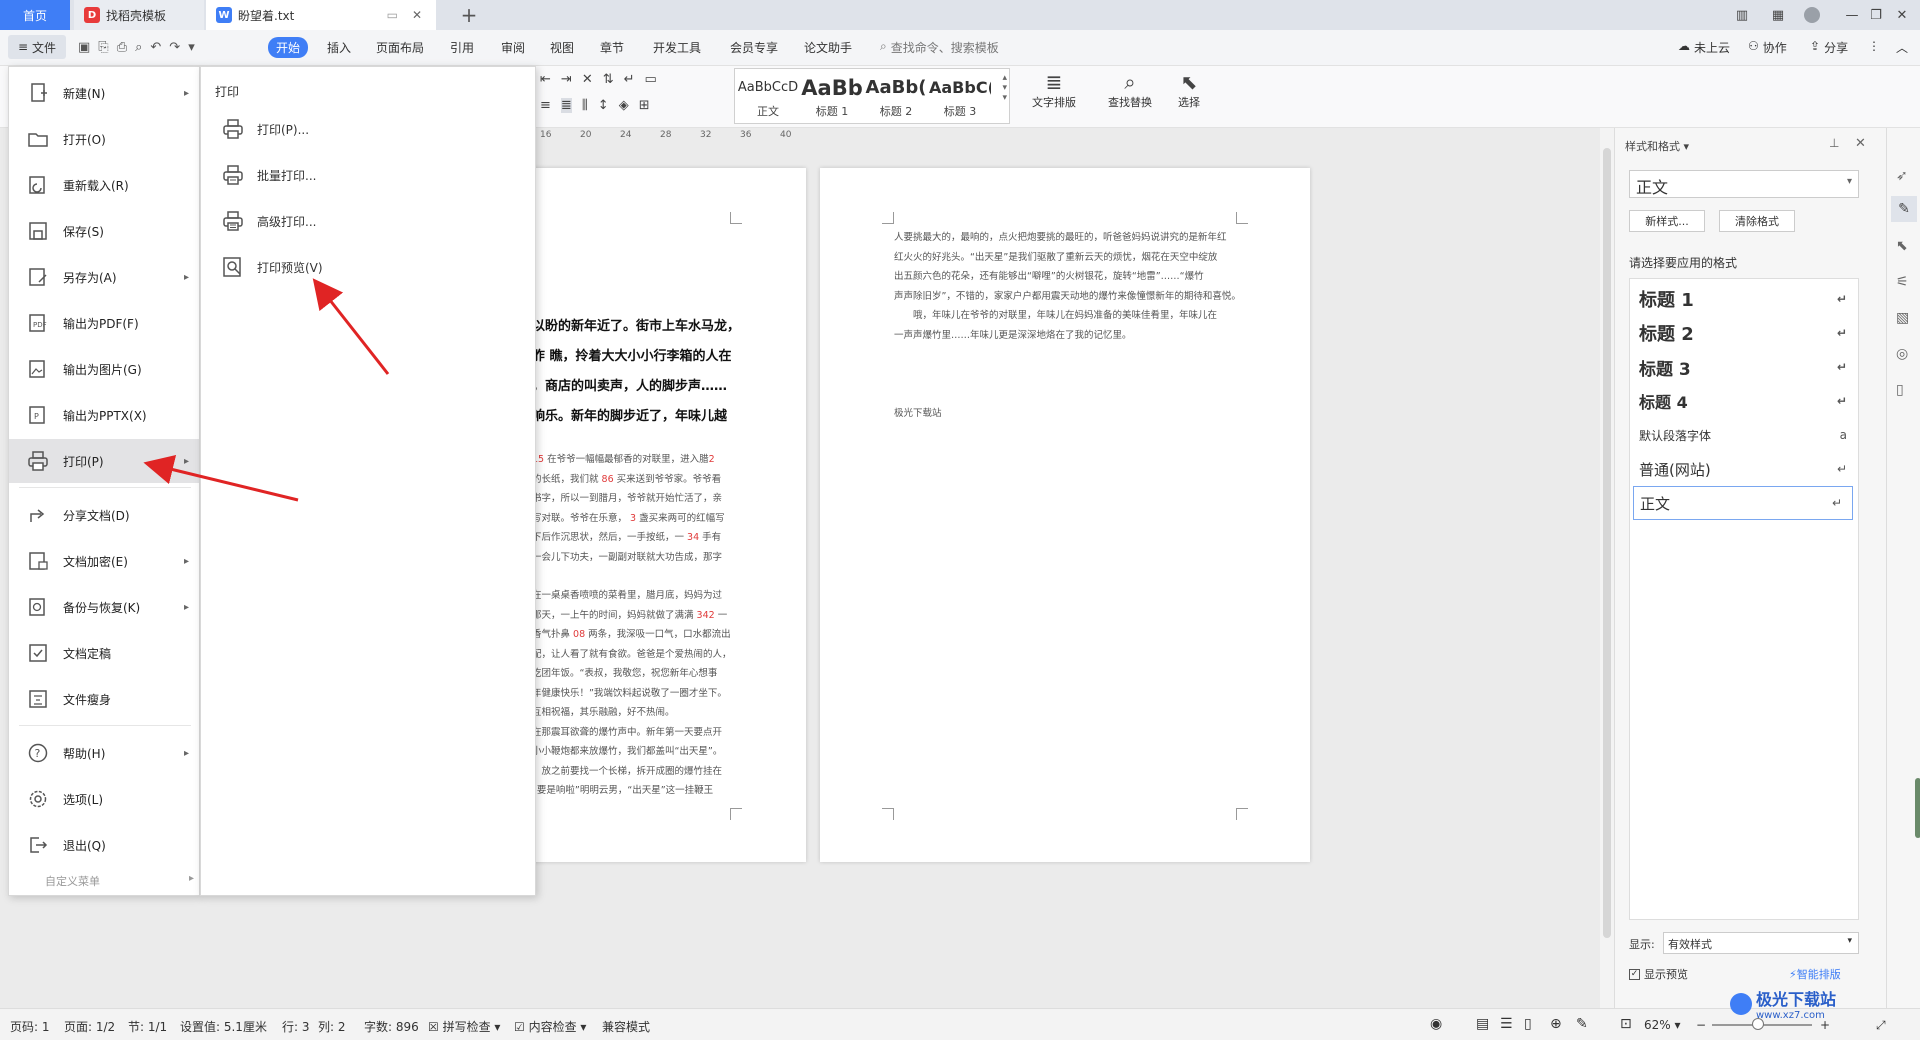 The image size is (1920, 1040). What do you see at coordinates (587, 79) in the screenshot?
I see `chinese-layout-icon: ✕` at bounding box center [587, 79].